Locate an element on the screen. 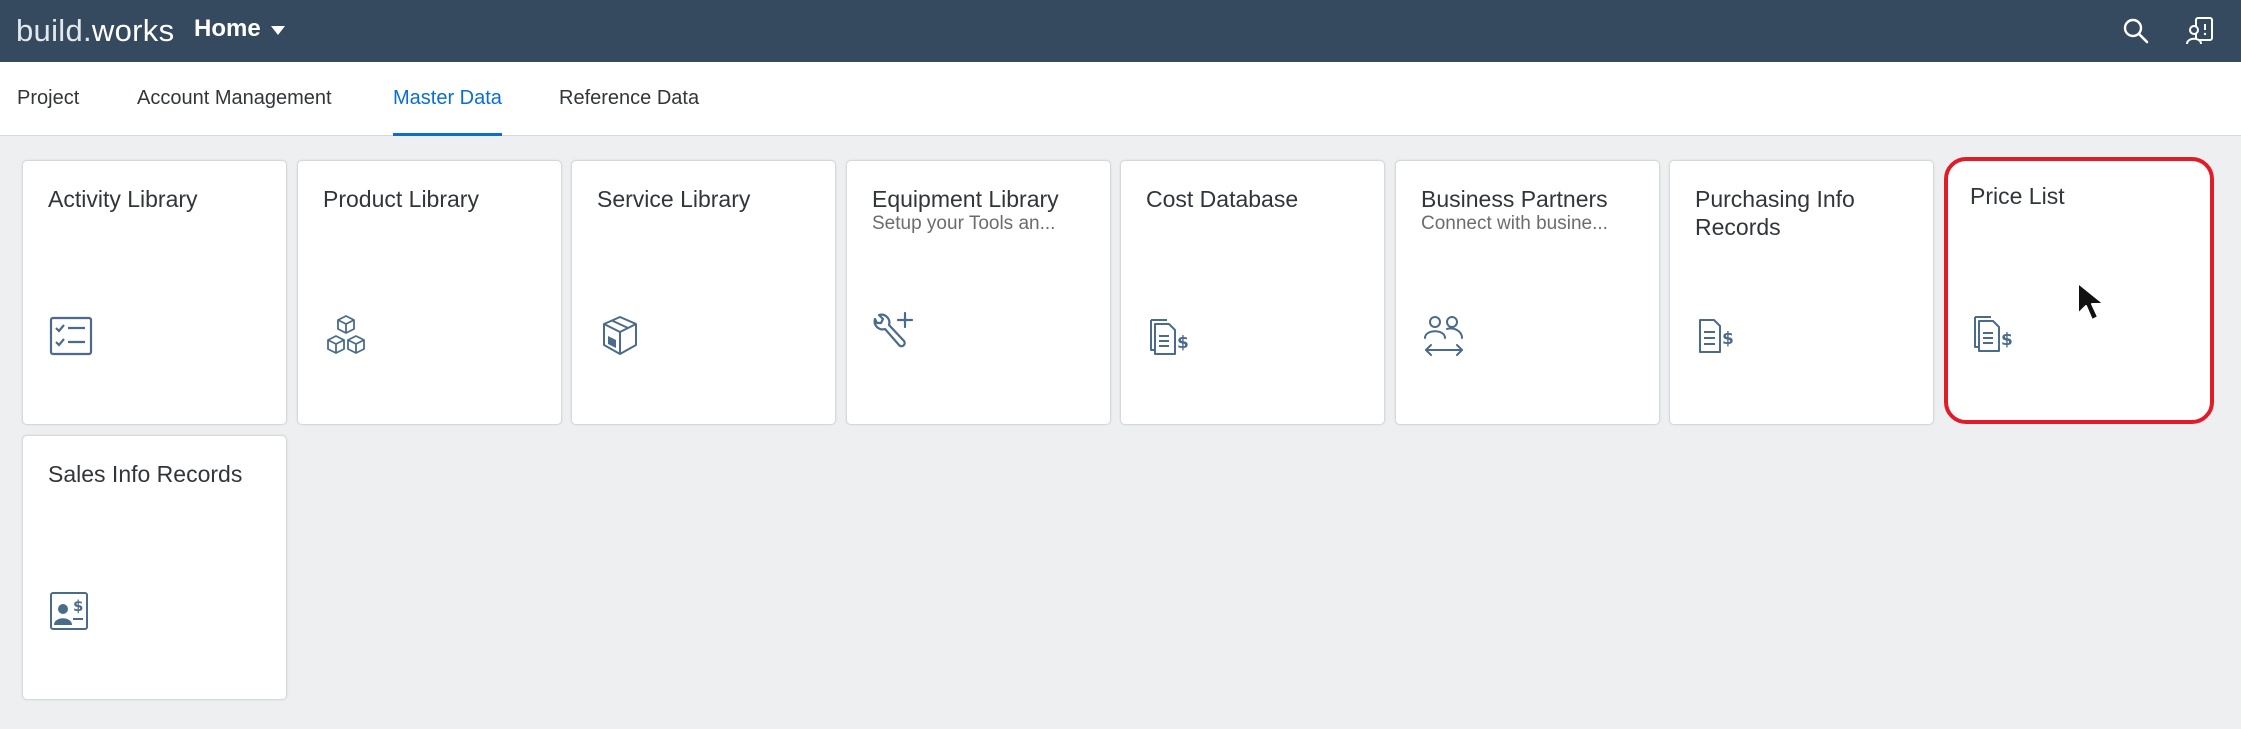 The height and width of the screenshot is (729, 2241). search-button is located at coordinates (2136, 31).